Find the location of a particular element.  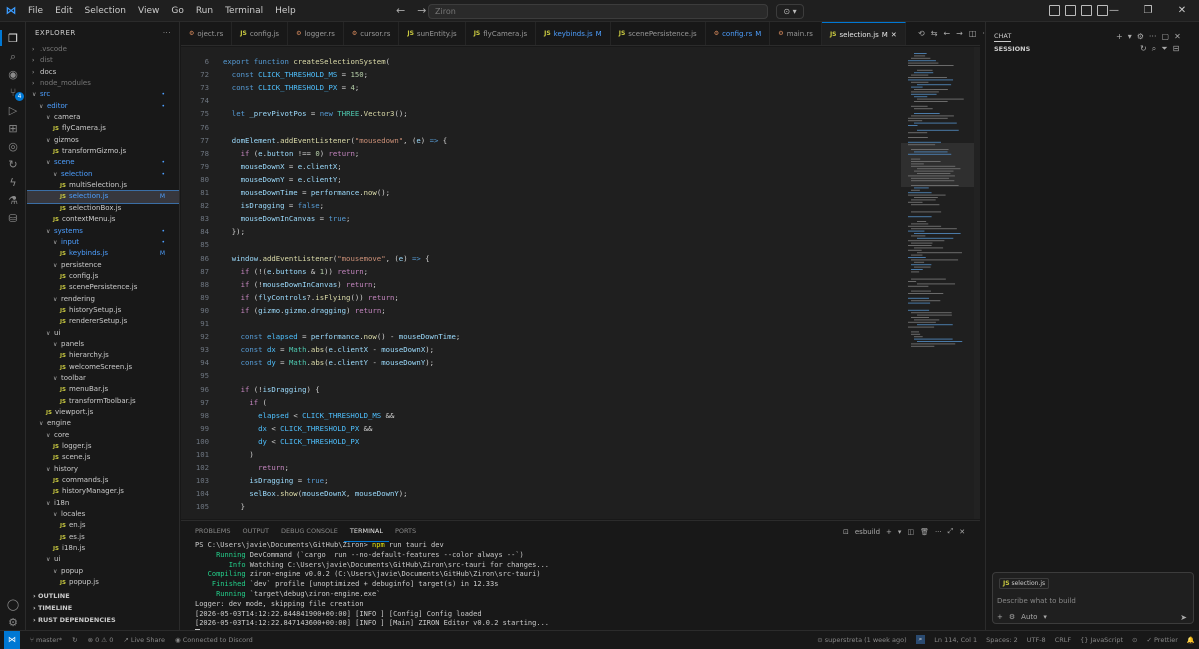

maximize-panel-icon: ⤢ is located at coordinates (951, 531).